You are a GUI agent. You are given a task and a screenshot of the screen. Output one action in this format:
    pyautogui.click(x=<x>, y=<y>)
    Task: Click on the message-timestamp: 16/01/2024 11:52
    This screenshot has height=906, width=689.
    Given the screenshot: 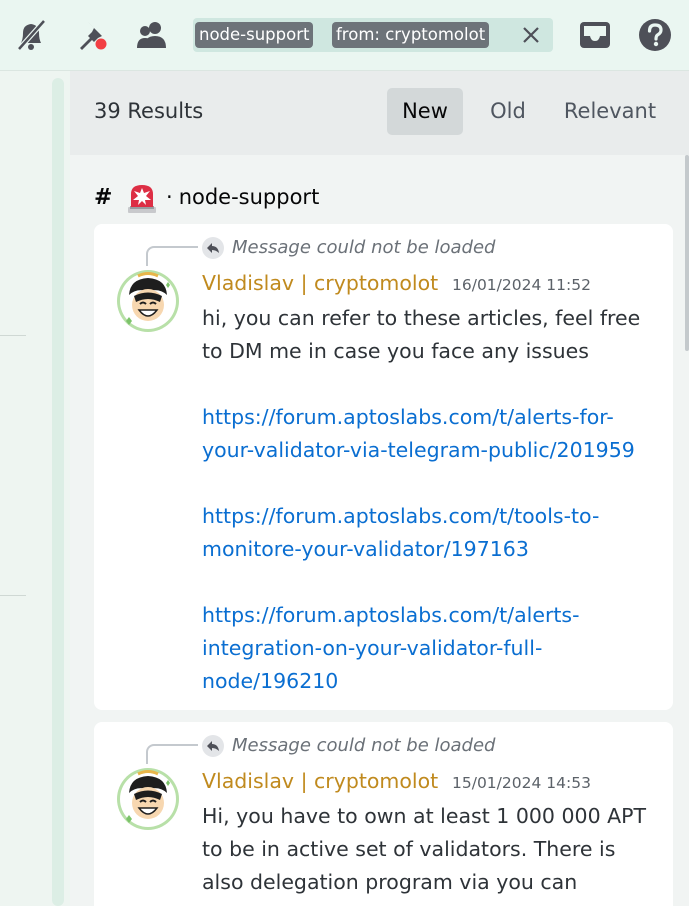 What is the action you would take?
    pyautogui.click(x=521, y=285)
    